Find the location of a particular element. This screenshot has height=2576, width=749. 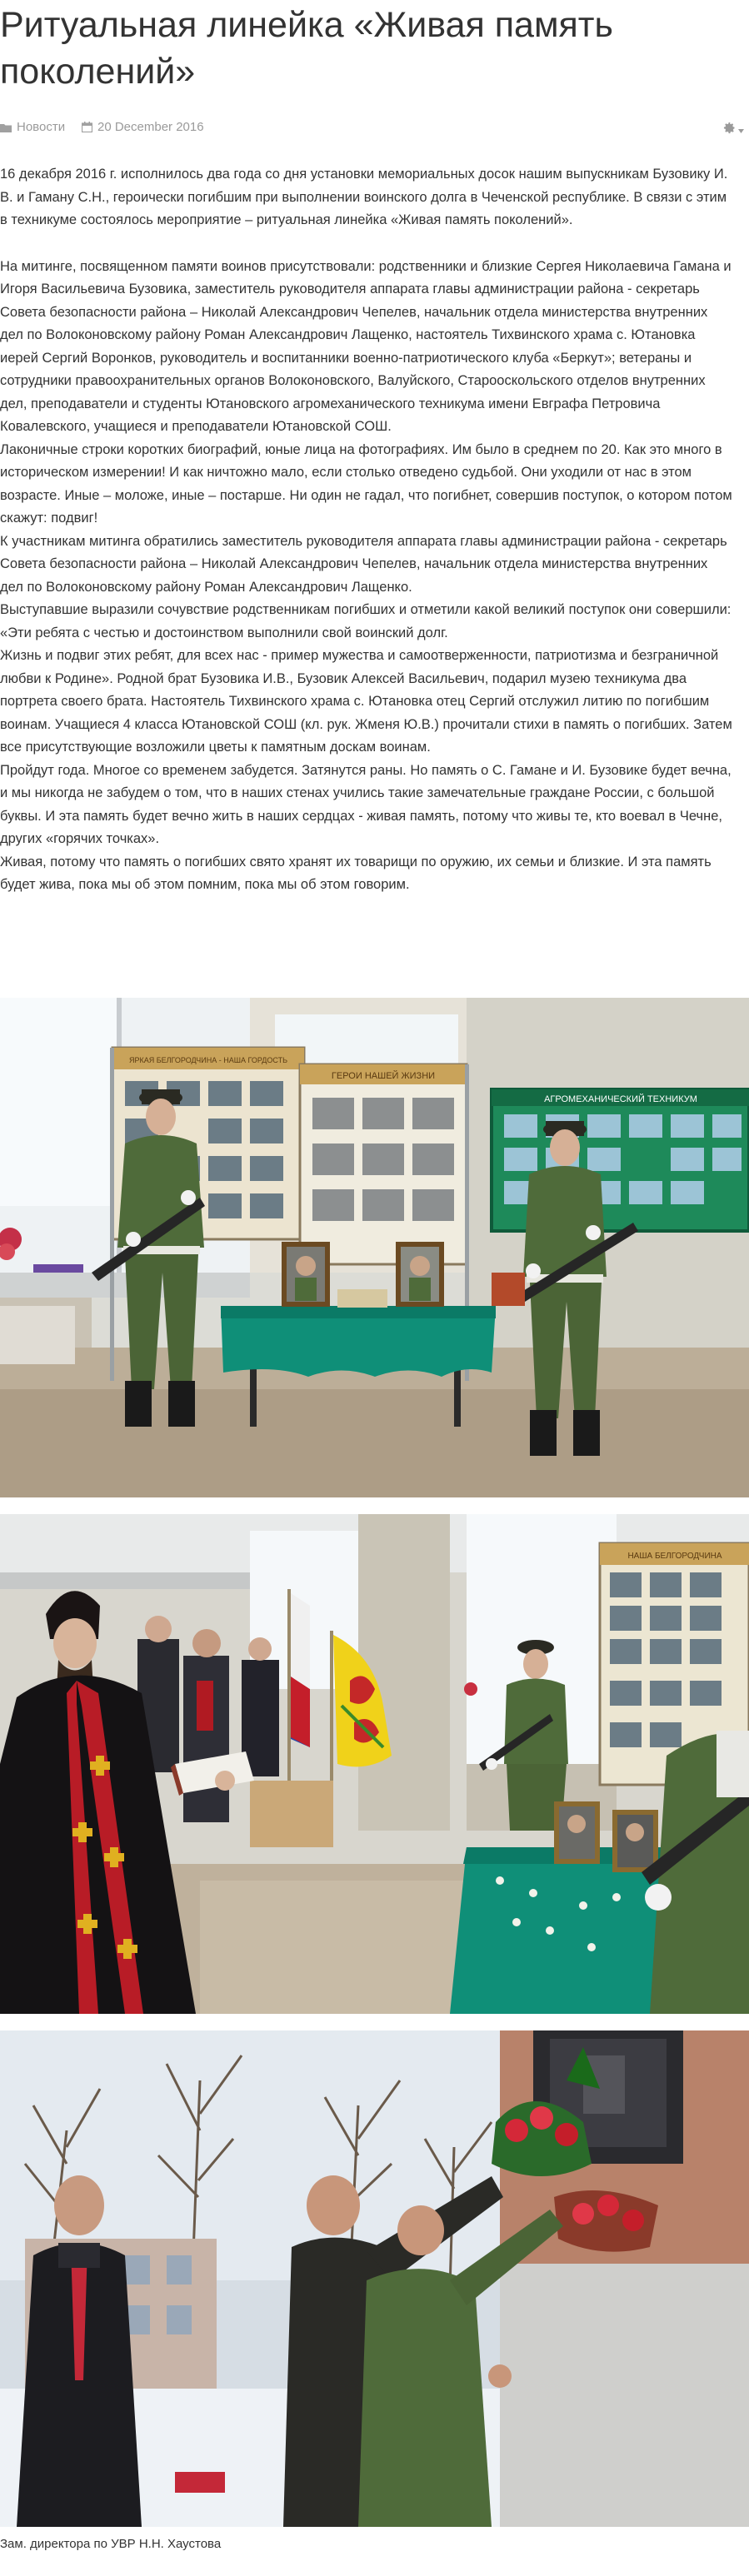

article-date: 20 December 2016 is located at coordinates (143, 127).